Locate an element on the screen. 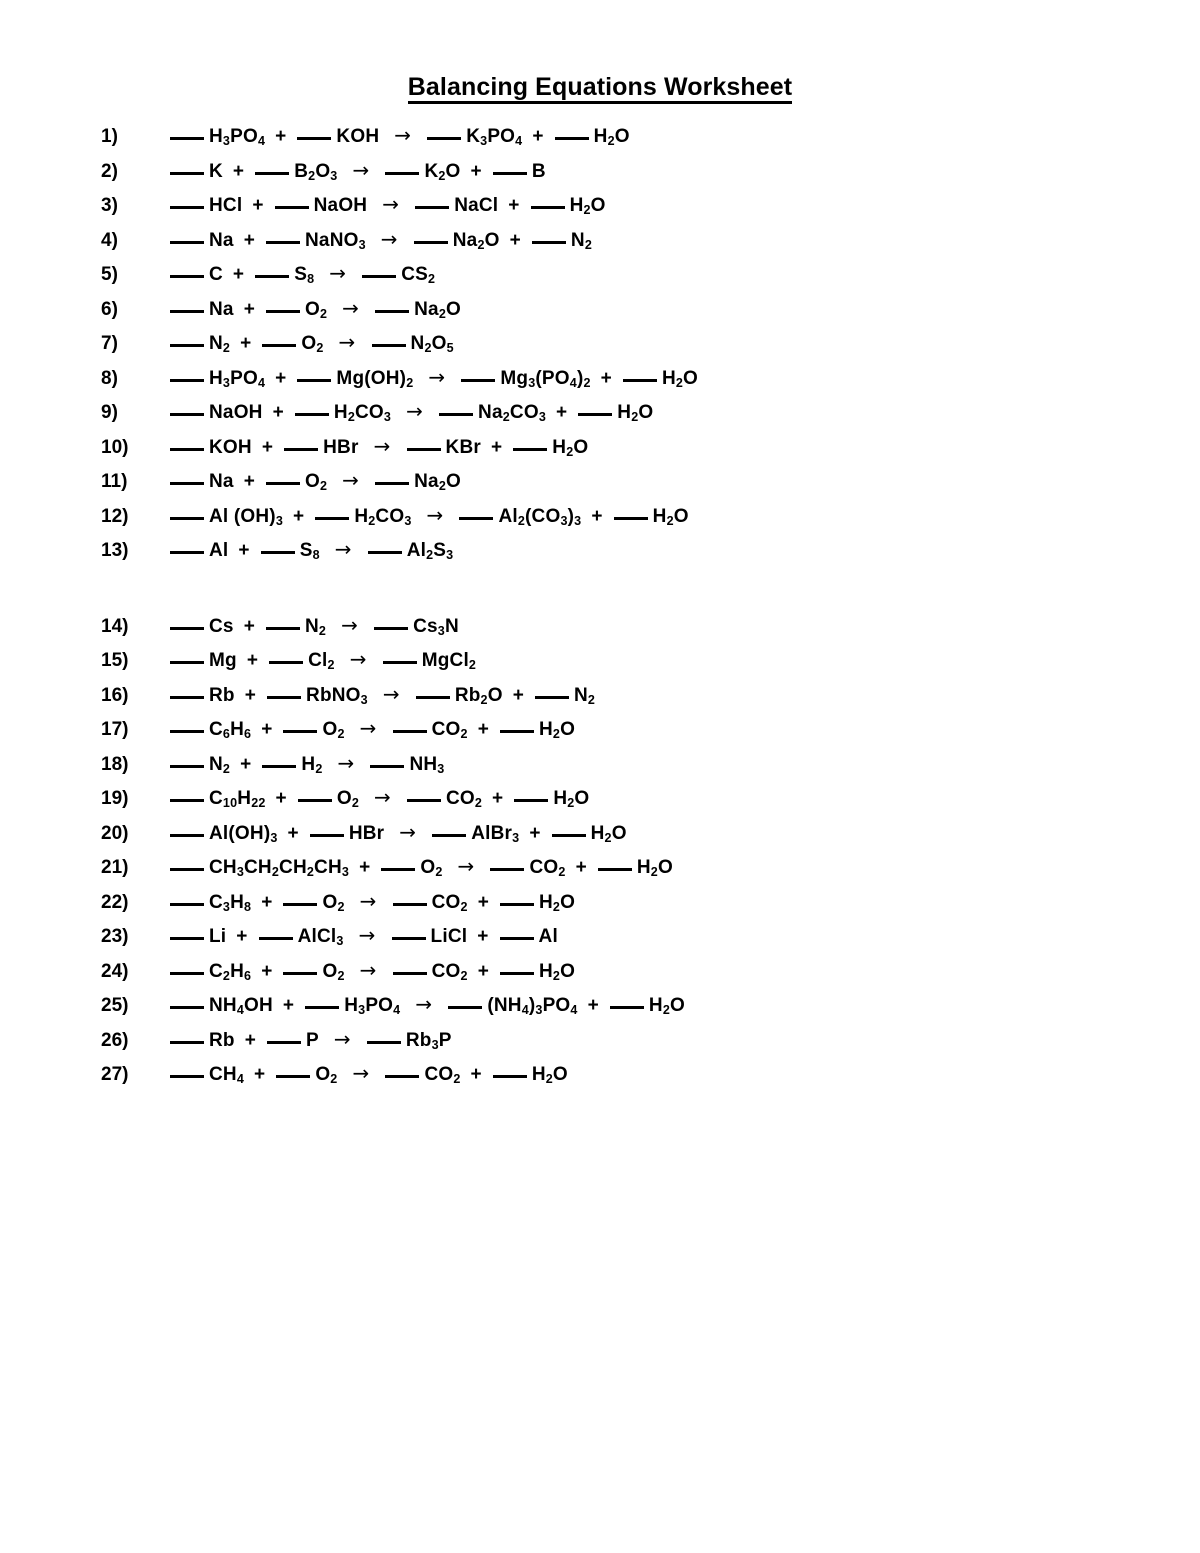 The image size is (1200, 1553). equation-row: 9) NaOH + H2CO3 → Na2CO3 + H2O is located at coordinates (600, 416).